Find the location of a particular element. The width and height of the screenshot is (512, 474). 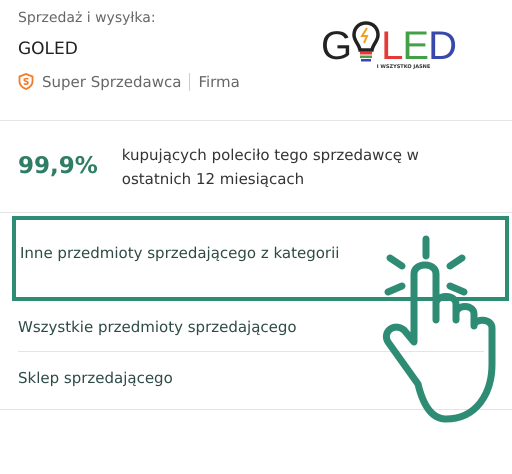

seller-link: Sklep sprzedającego is located at coordinates (256, 381).